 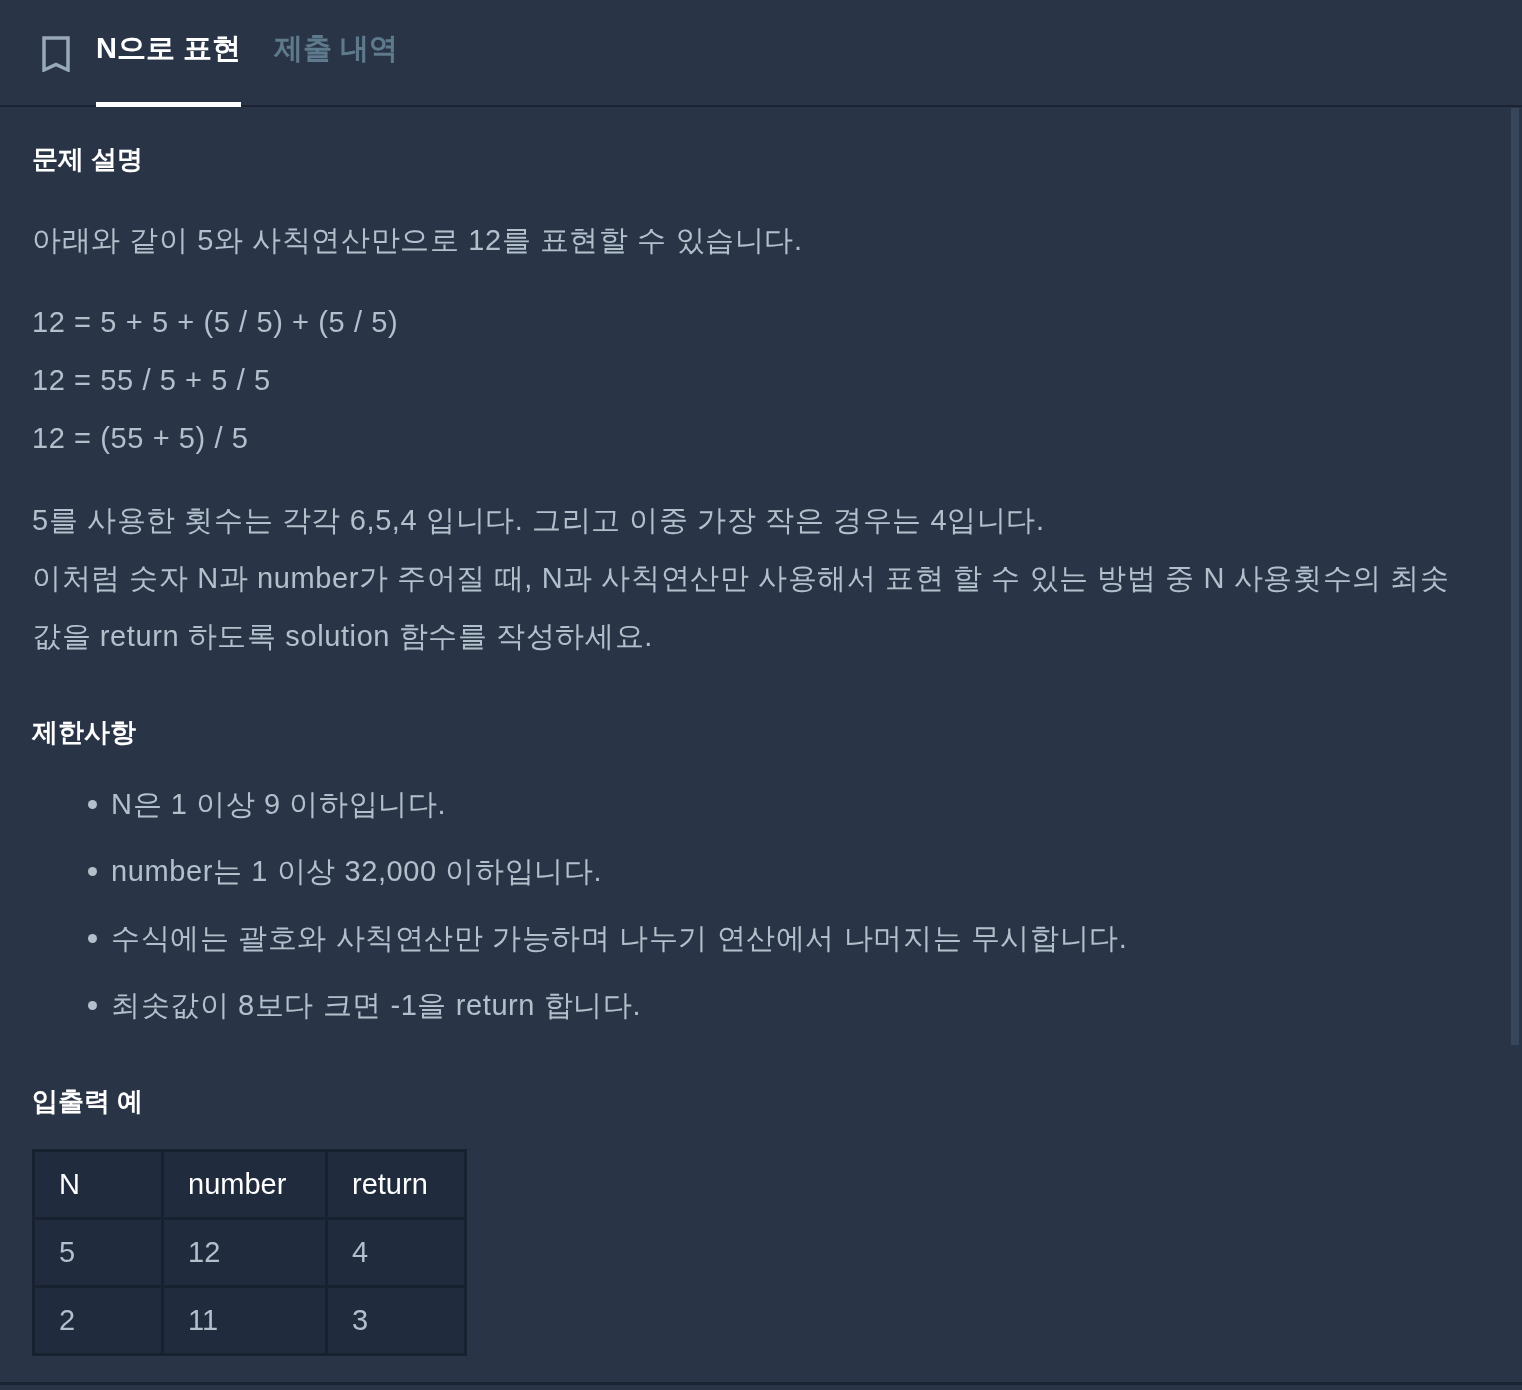 What do you see at coordinates (244, 1252) in the screenshot?
I see `table-cell: 12` at bounding box center [244, 1252].